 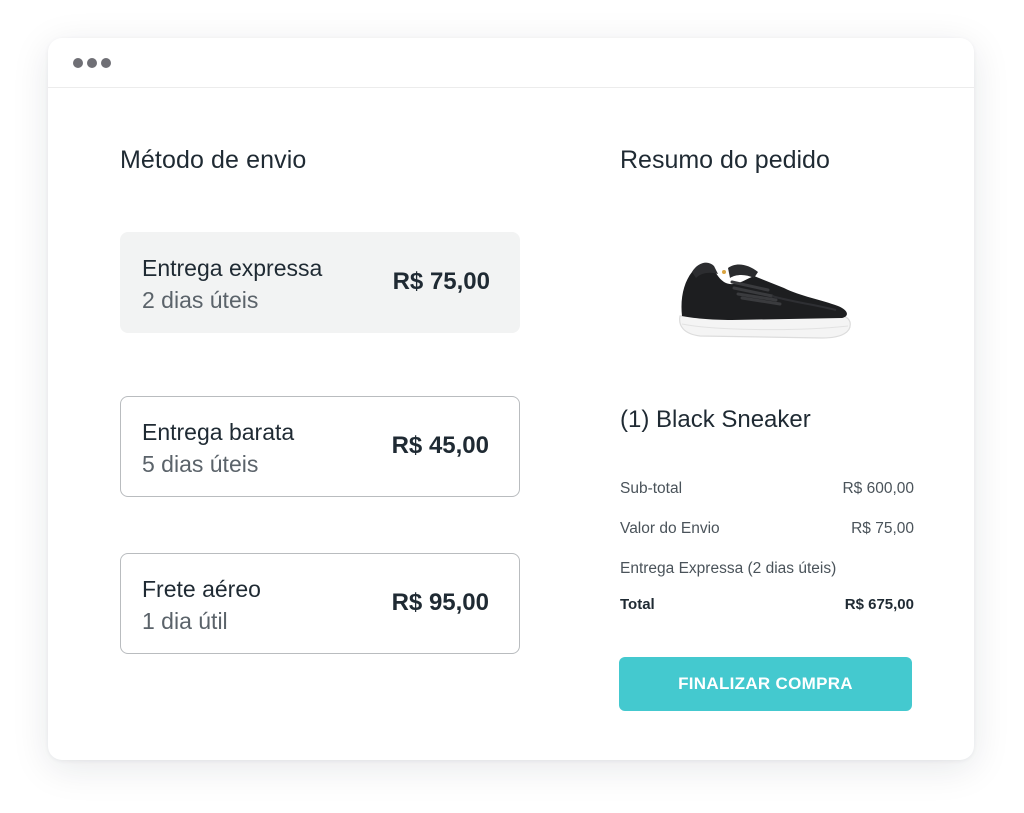 I want to click on shipping-cost-value: R$ 75,00, so click(x=882, y=528).